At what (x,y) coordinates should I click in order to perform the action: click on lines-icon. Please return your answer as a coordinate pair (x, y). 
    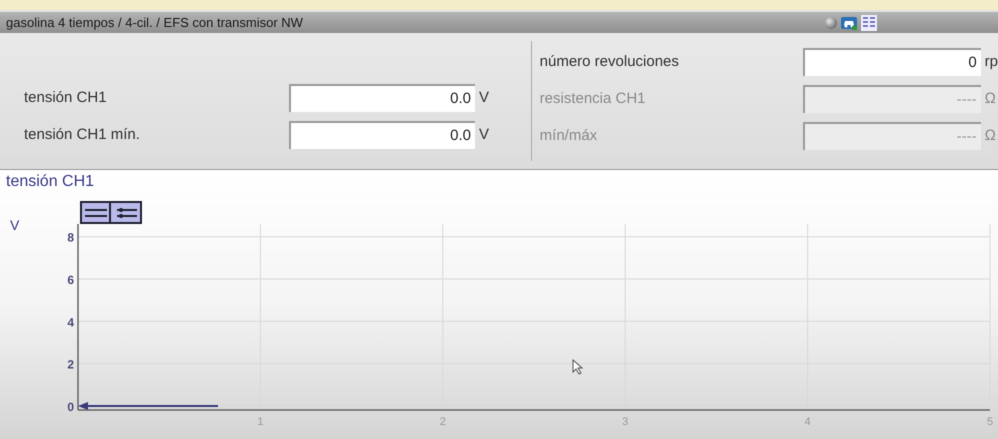
    Looking at the image, I should click on (95, 213).